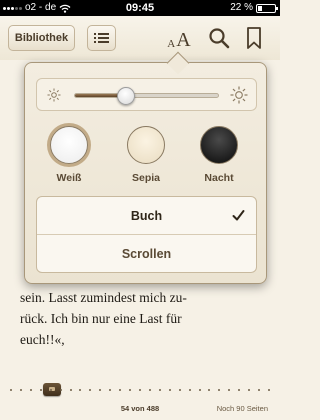 Image resolution: width=320 pixels, height=420 pixels. I want to click on reading-mode-list: Buch Scrollen, so click(146, 234).